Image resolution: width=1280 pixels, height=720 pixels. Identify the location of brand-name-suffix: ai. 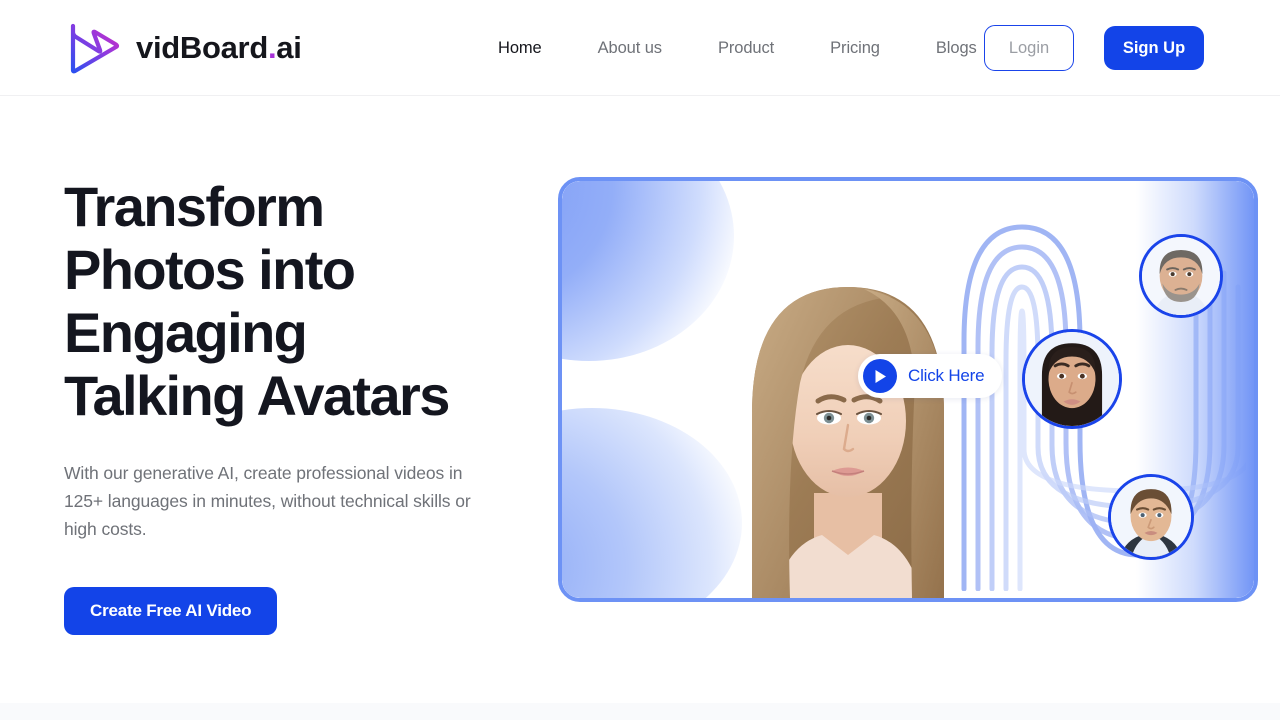
(289, 47).